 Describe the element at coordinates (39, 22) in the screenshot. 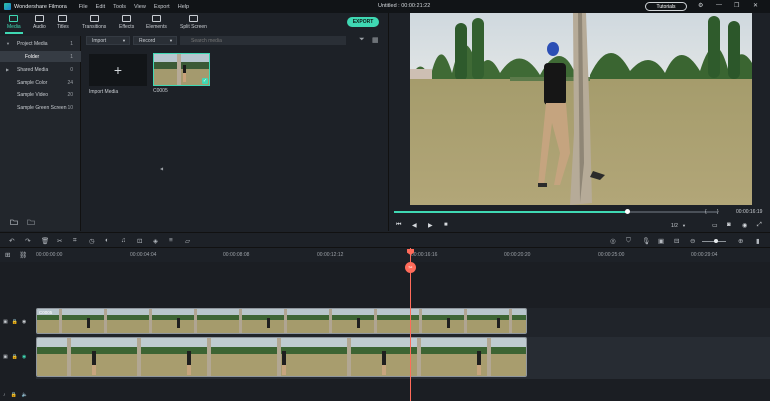

I see `tab-audio: Audio` at that location.